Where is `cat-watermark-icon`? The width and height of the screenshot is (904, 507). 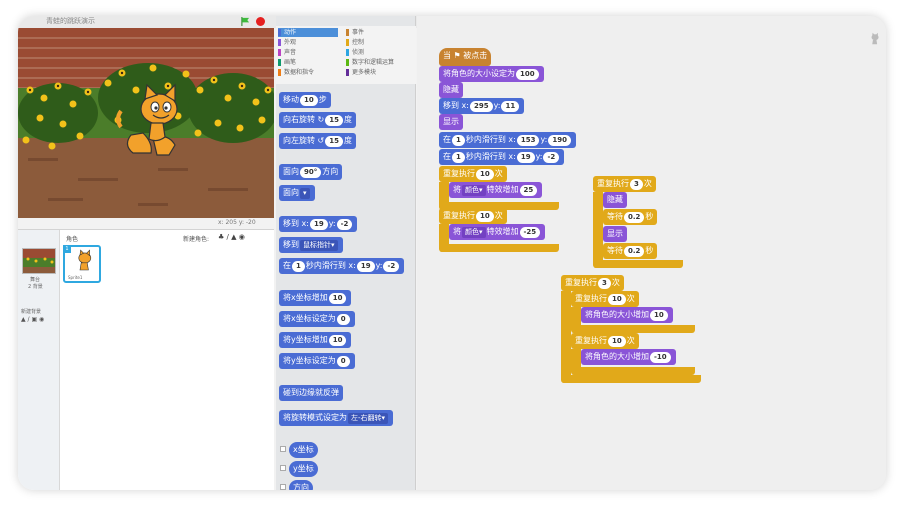 cat-watermark-icon is located at coordinates (875, 38).